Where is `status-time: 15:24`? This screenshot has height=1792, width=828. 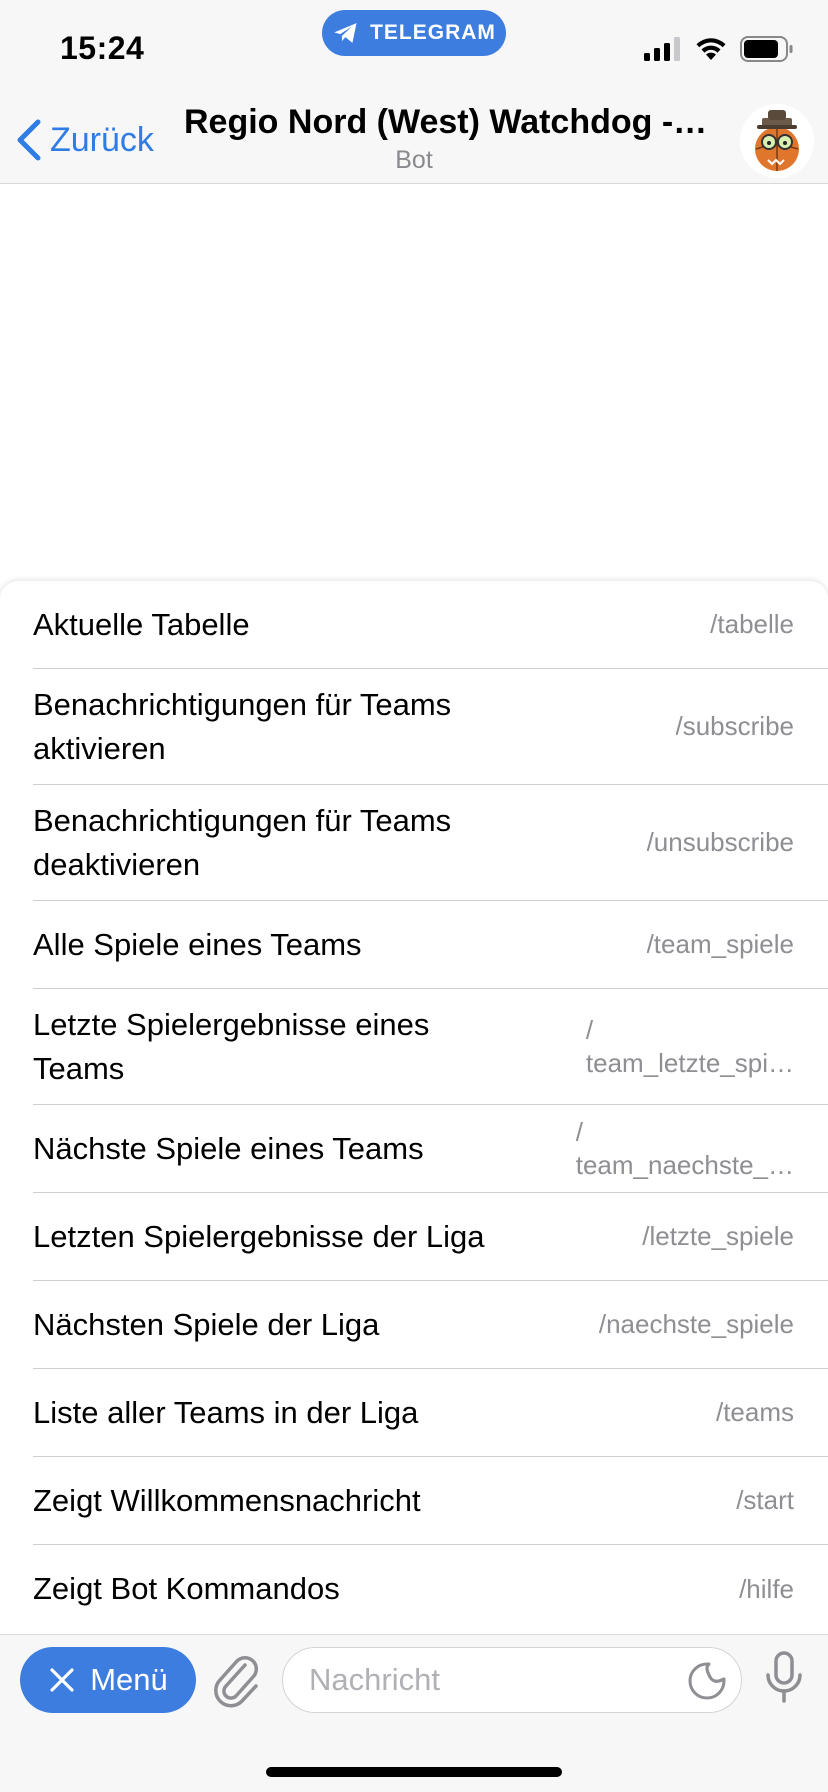 status-time: 15:24 is located at coordinates (102, 48).